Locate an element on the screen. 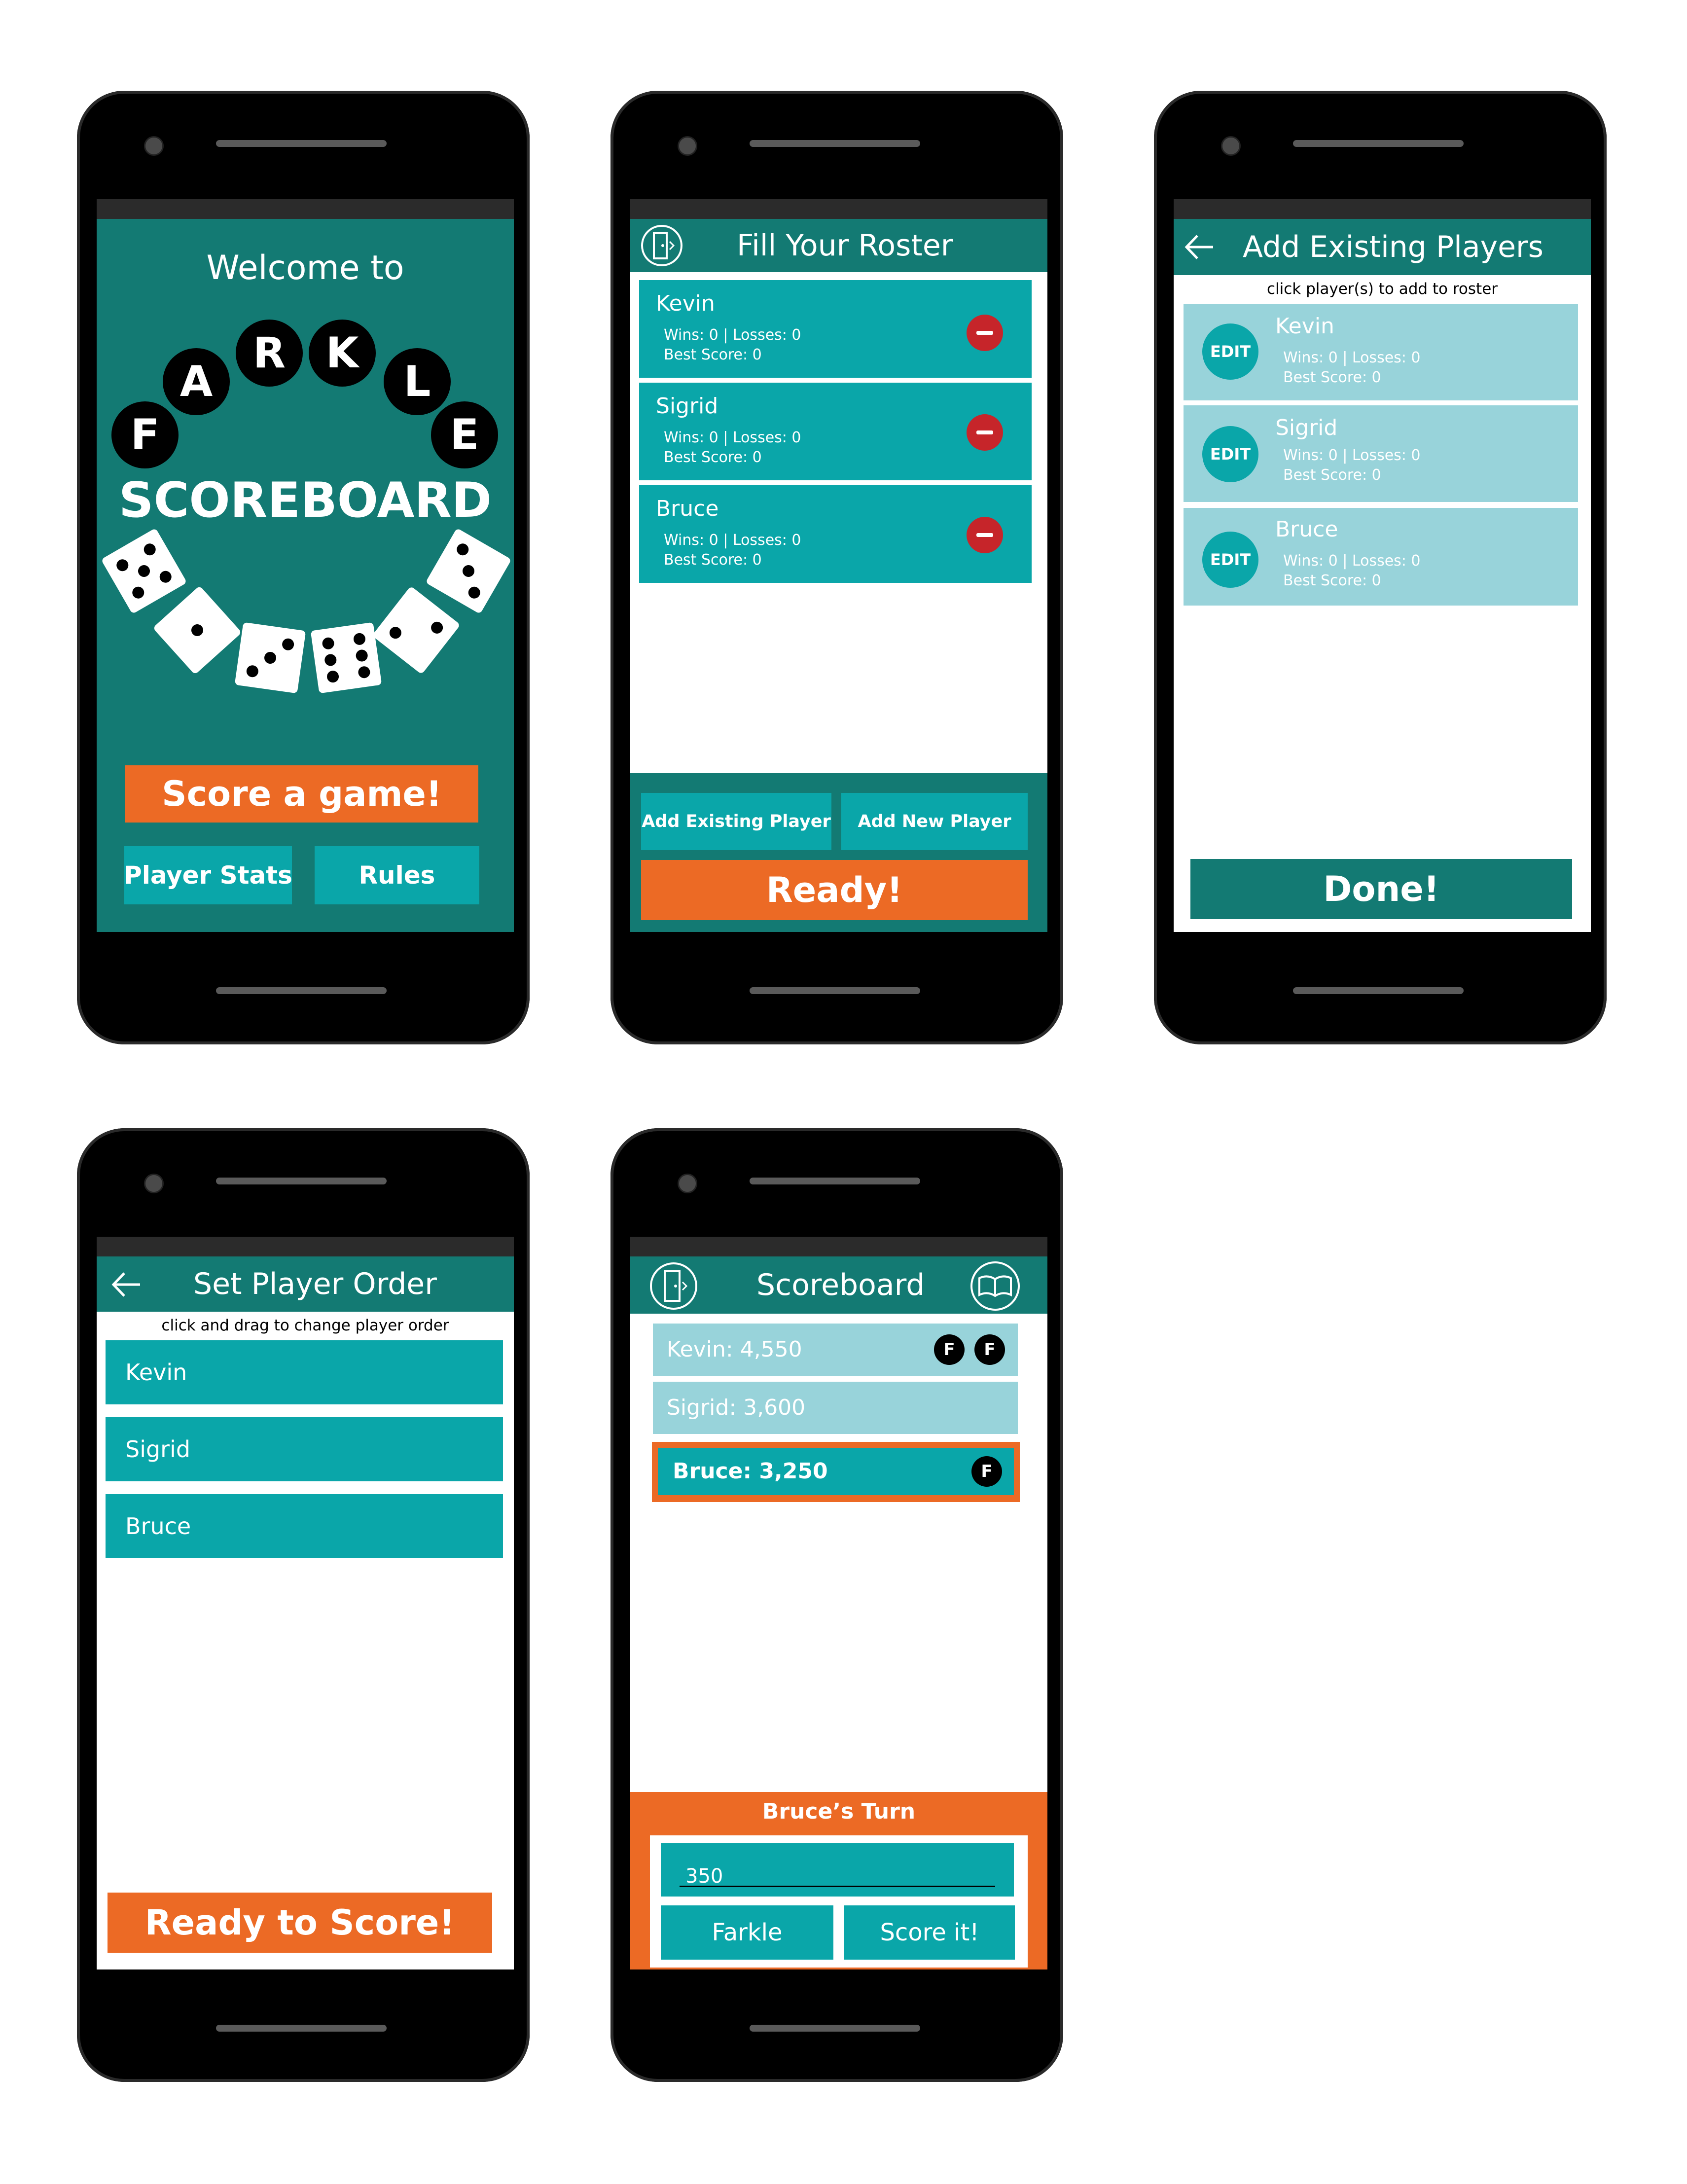  draggable-player-item: Kevin is located at coordinates (304, 1372).